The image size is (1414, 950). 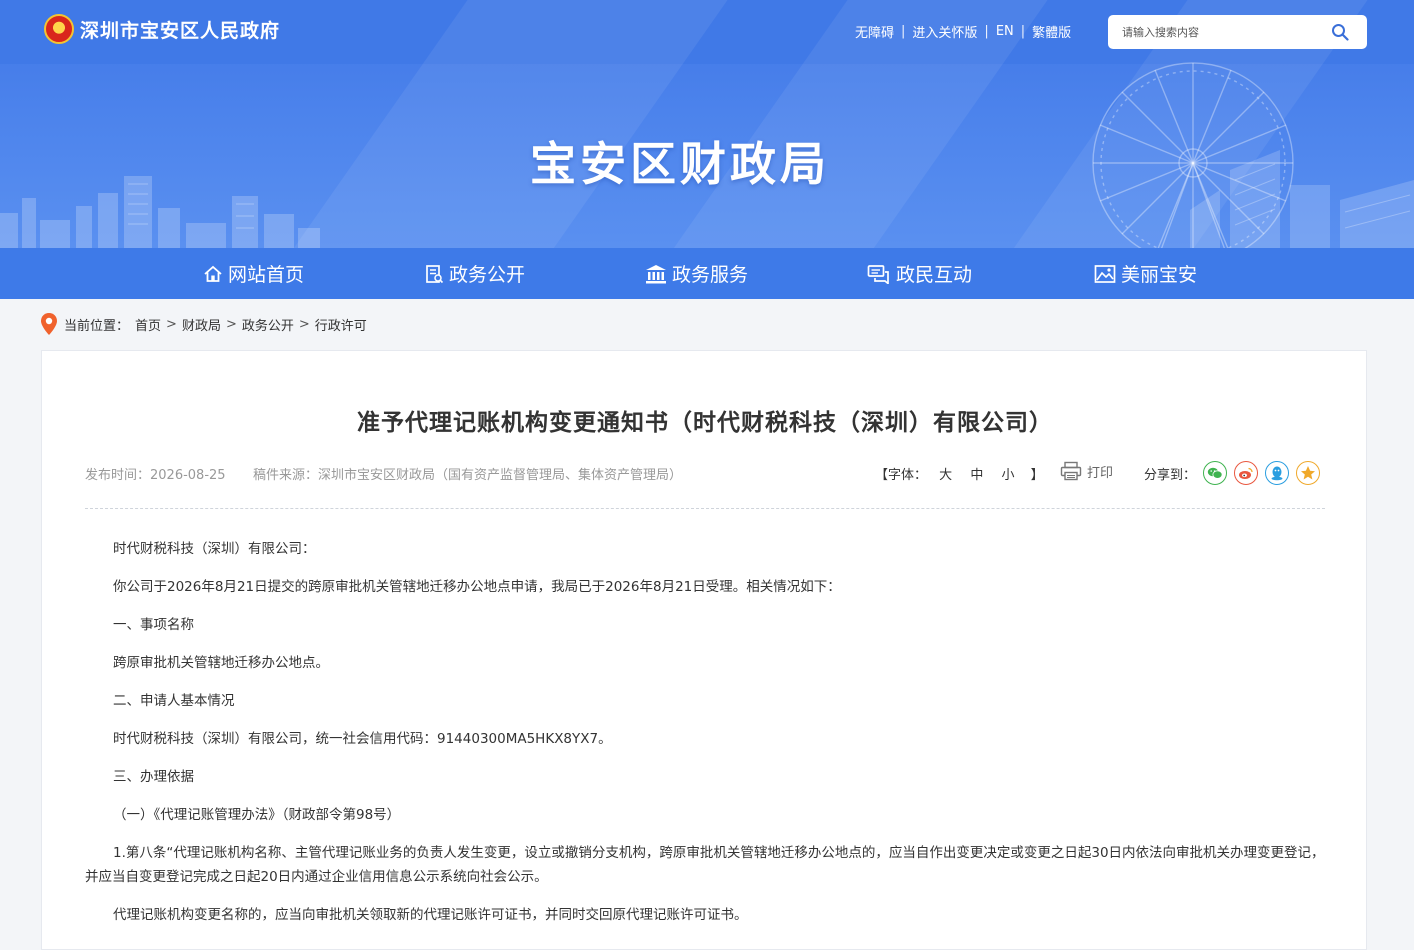 I want to click on breadcrumb: 当前位置： 首页 > 财政局 > 政务公开 > 行政许可, so click(x=203, y=324).